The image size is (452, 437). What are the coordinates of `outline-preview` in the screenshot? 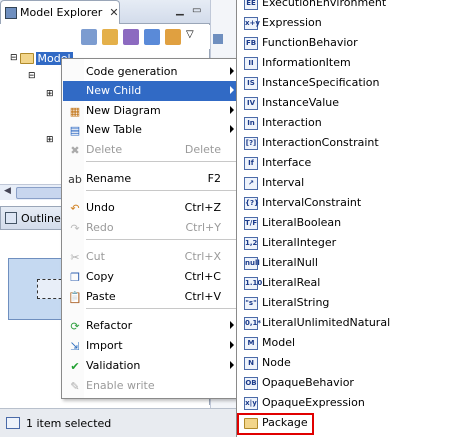 It's located at (38, 289).